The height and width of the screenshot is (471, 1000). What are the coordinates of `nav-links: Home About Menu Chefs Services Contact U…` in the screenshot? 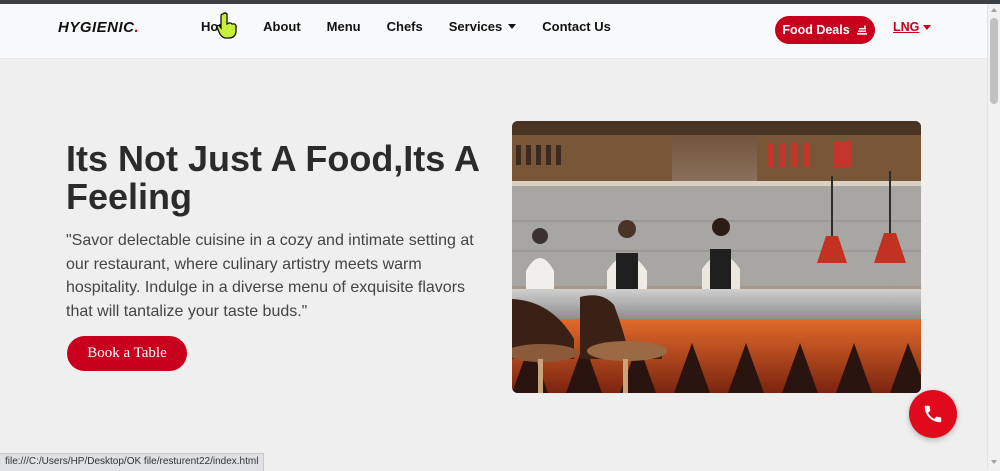 It's located at (419, 26).